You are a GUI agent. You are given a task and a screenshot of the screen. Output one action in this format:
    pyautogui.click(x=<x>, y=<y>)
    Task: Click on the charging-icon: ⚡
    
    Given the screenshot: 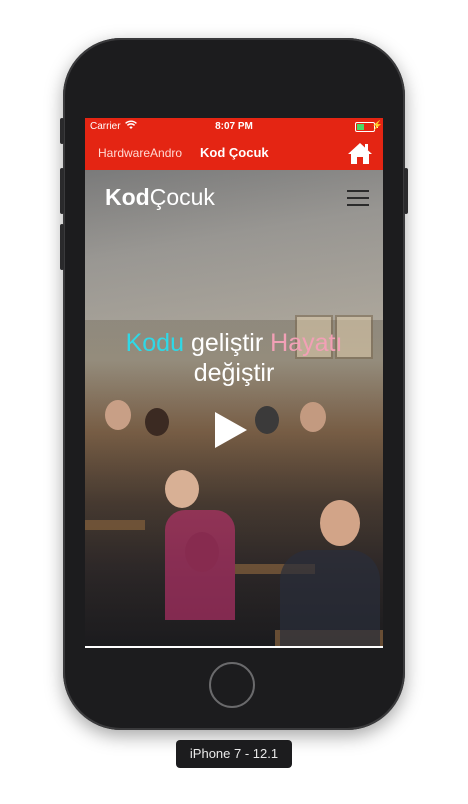 What is the action you would take?
    pyautogui.click(x=377, y=125)
    